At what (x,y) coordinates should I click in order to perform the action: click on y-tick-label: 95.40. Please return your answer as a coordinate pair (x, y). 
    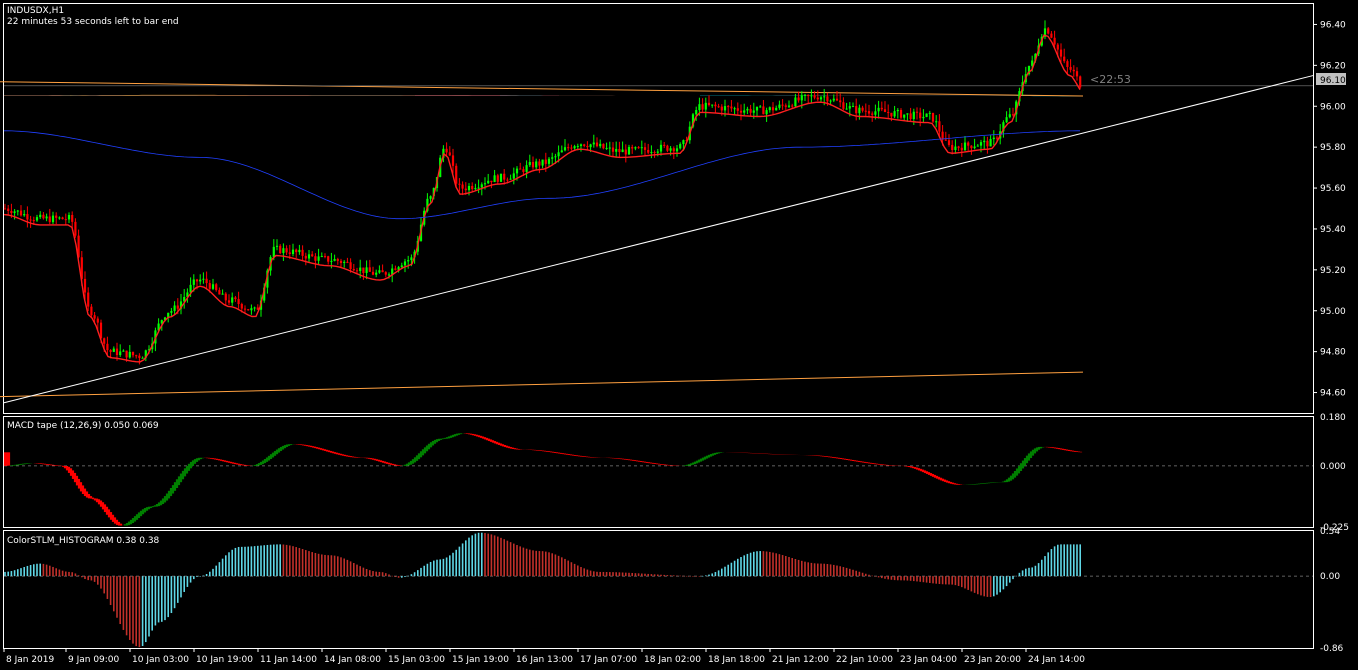
    Looking at the image, I should click on (1333, 230).